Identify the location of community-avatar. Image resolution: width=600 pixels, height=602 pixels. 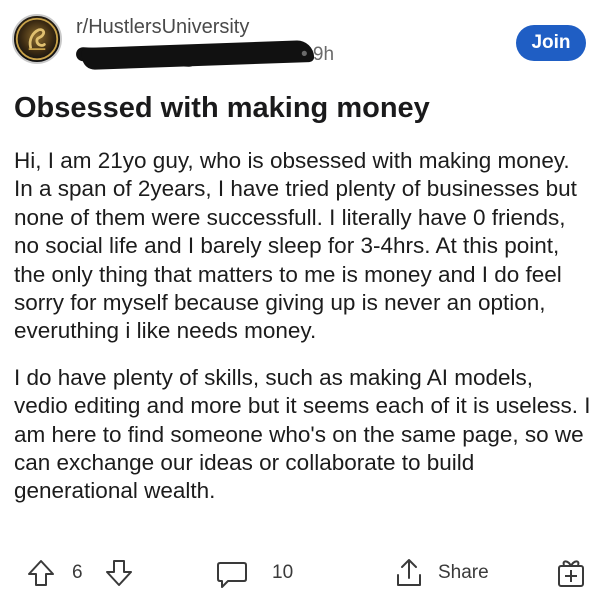
(37, 39).